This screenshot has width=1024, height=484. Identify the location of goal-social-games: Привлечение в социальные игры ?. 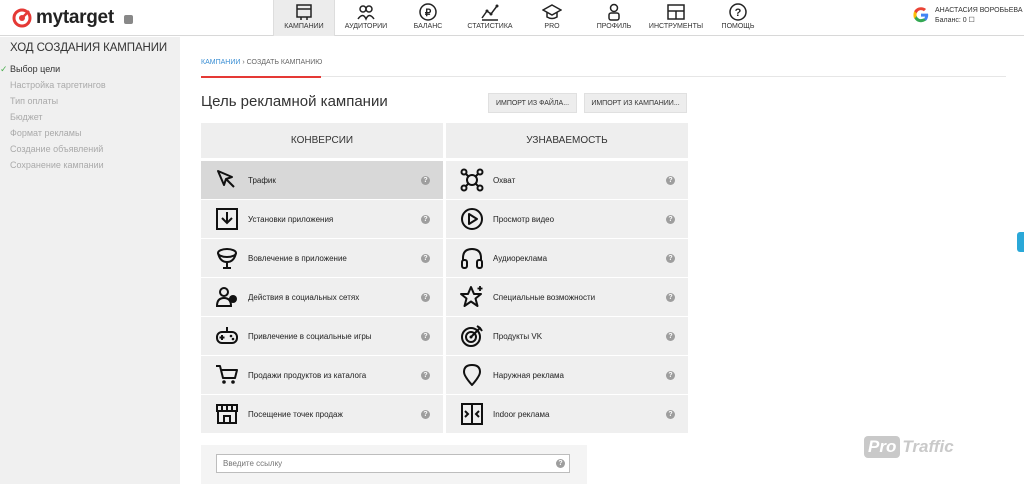
(322, 336).